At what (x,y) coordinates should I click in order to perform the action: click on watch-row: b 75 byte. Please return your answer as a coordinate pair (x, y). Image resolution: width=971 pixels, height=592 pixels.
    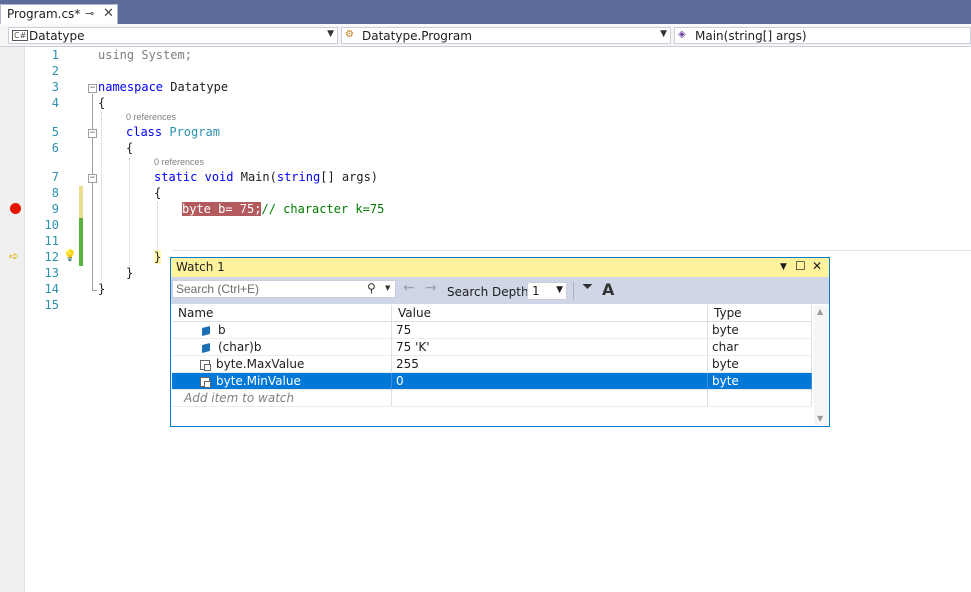
    Looking at the image, I should click on (492, 330).